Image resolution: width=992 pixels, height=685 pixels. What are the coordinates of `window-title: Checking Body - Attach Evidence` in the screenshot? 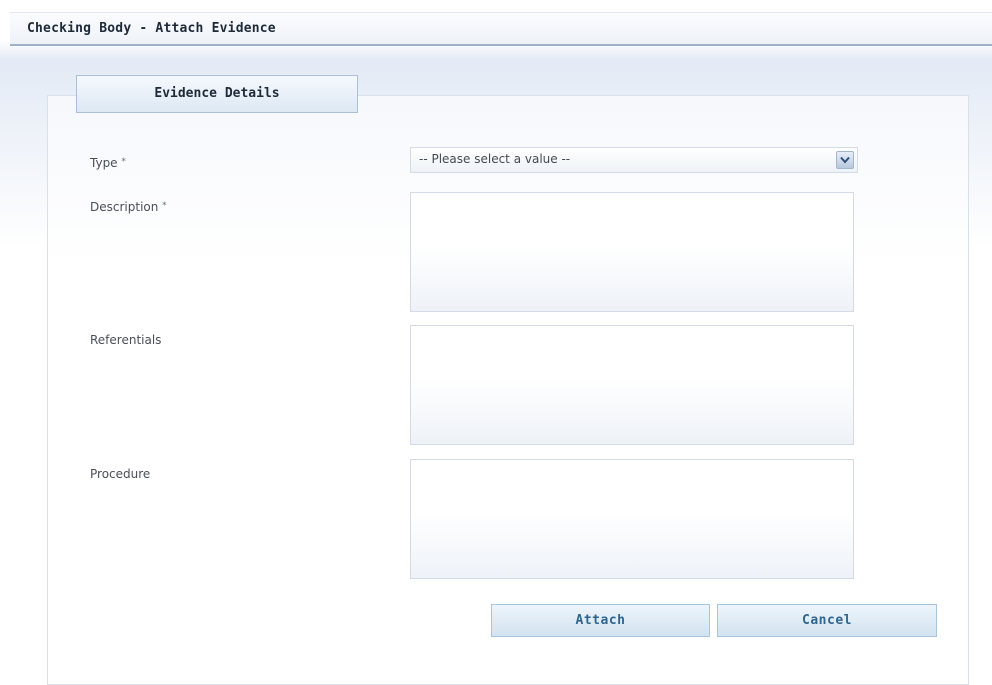 It's located at (151, 28).